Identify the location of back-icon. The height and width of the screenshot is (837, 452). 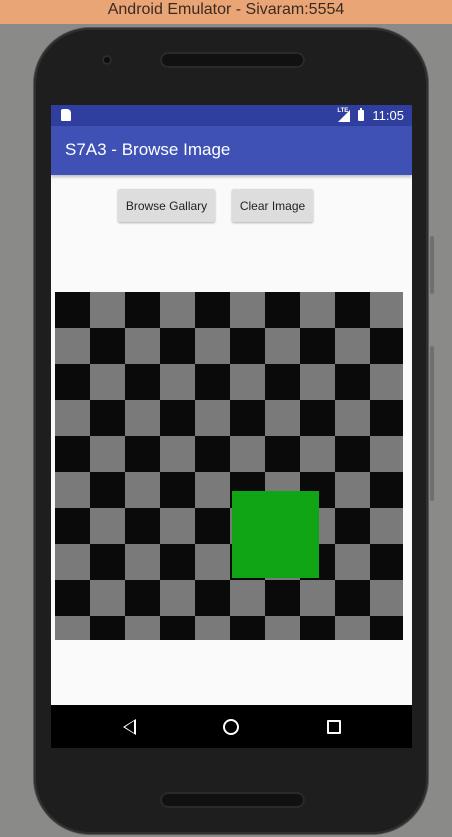
(129, 727).